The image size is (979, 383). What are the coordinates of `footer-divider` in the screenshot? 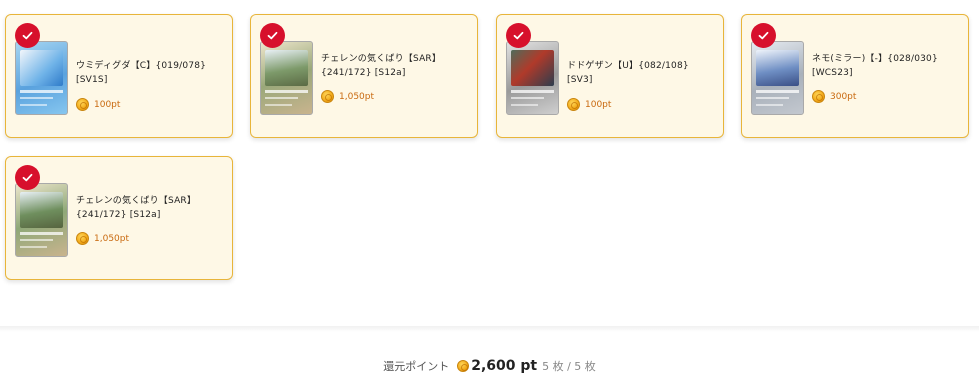 It's located at (489, 329).